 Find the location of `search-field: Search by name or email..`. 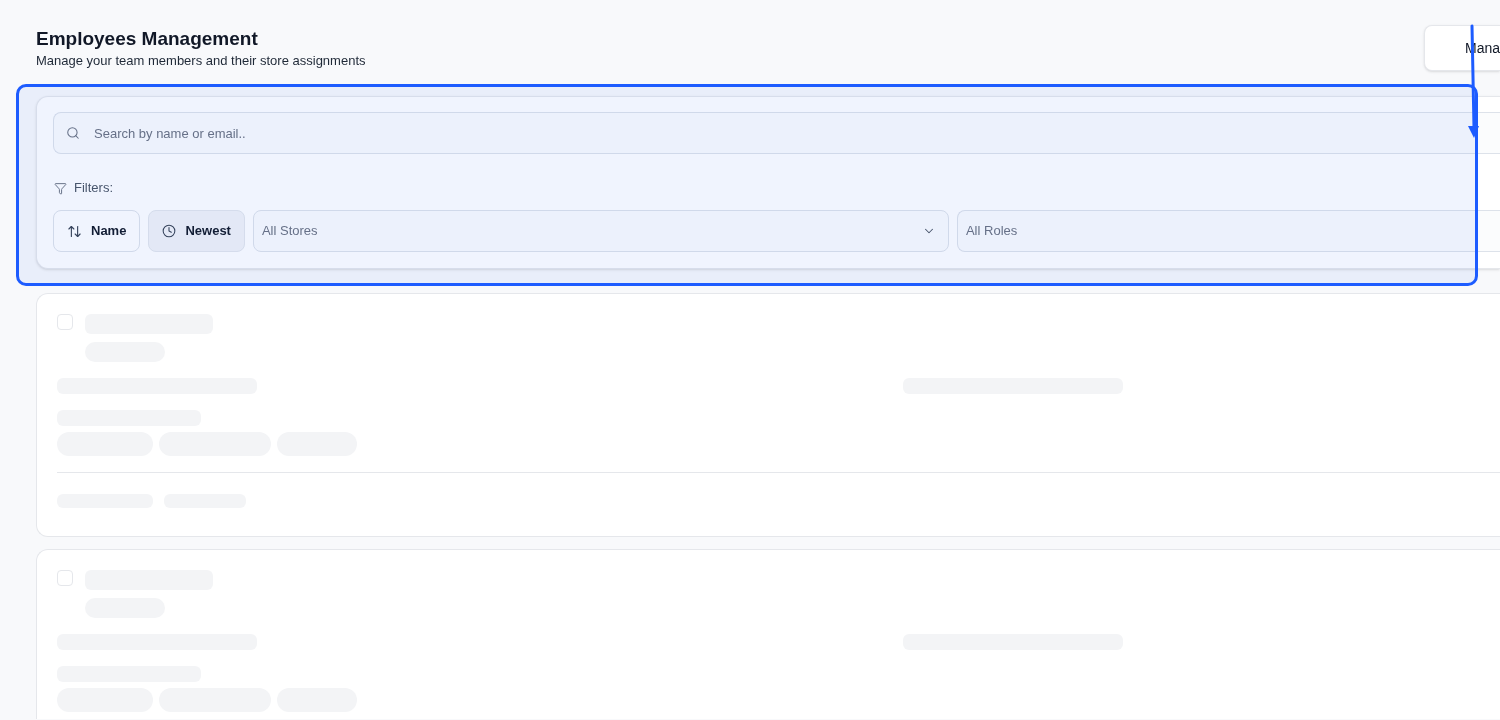

search-field: Search by name or email.. is located at coordinates (776, 133).